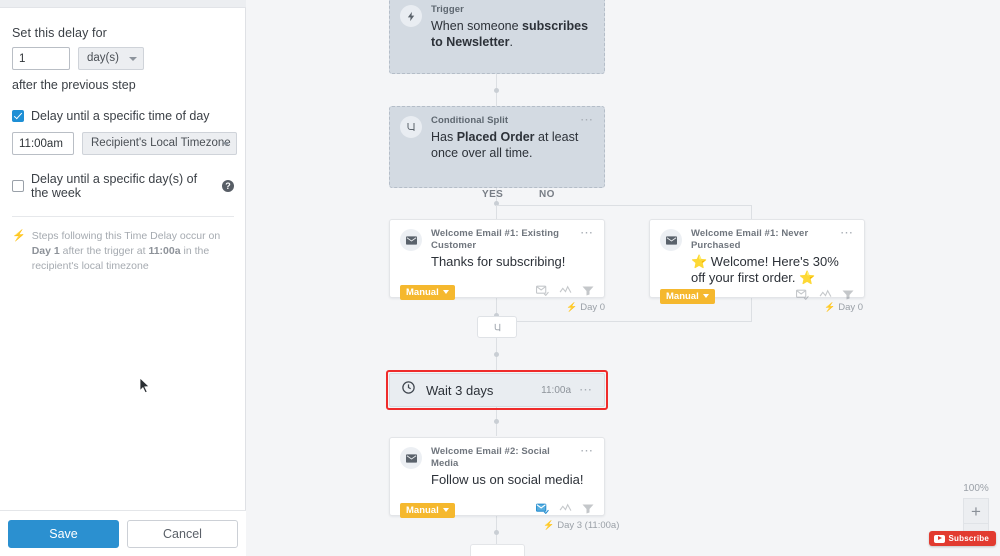 The width and height of the screenshot is (1000, 556). I want to click on save-button: Save, so click(63, 533).